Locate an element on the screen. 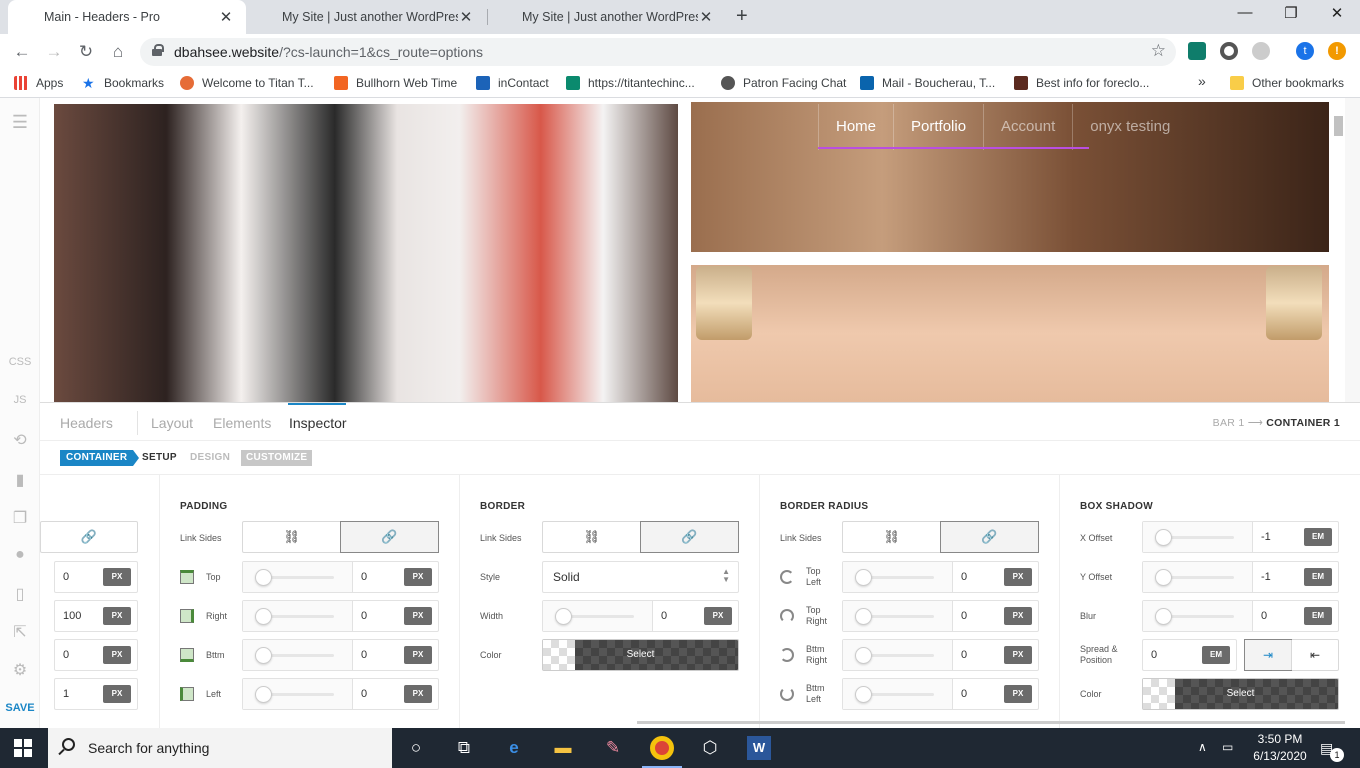 This screenshot has width=1360, height=768. padding-left-control: 0 PX is located at coordinates (340, 694).